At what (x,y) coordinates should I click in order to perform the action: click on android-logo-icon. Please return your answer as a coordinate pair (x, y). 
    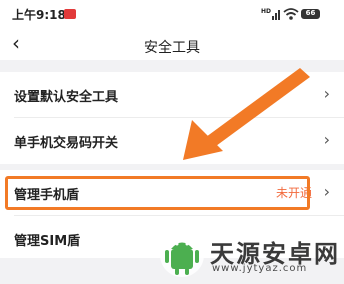
    Looking at the image, I should click on (182, 255).